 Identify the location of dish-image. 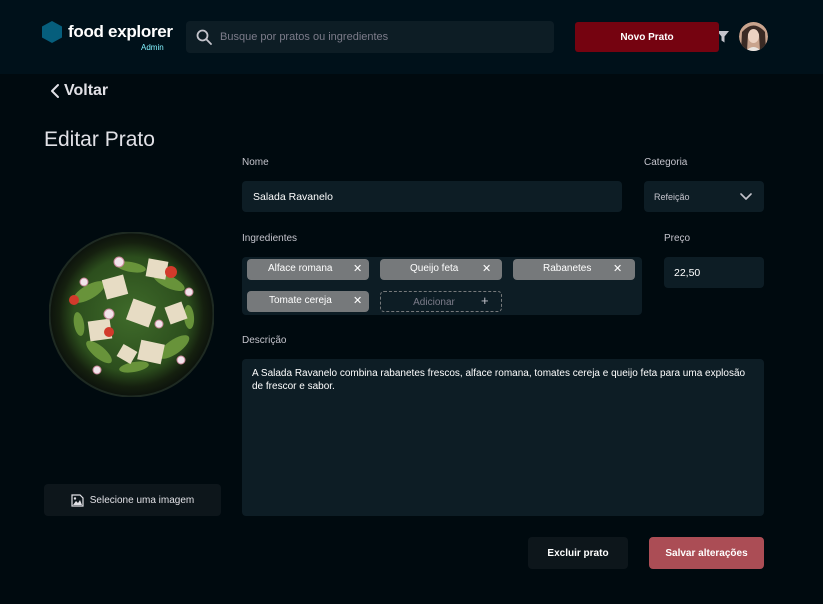
(131, 314).